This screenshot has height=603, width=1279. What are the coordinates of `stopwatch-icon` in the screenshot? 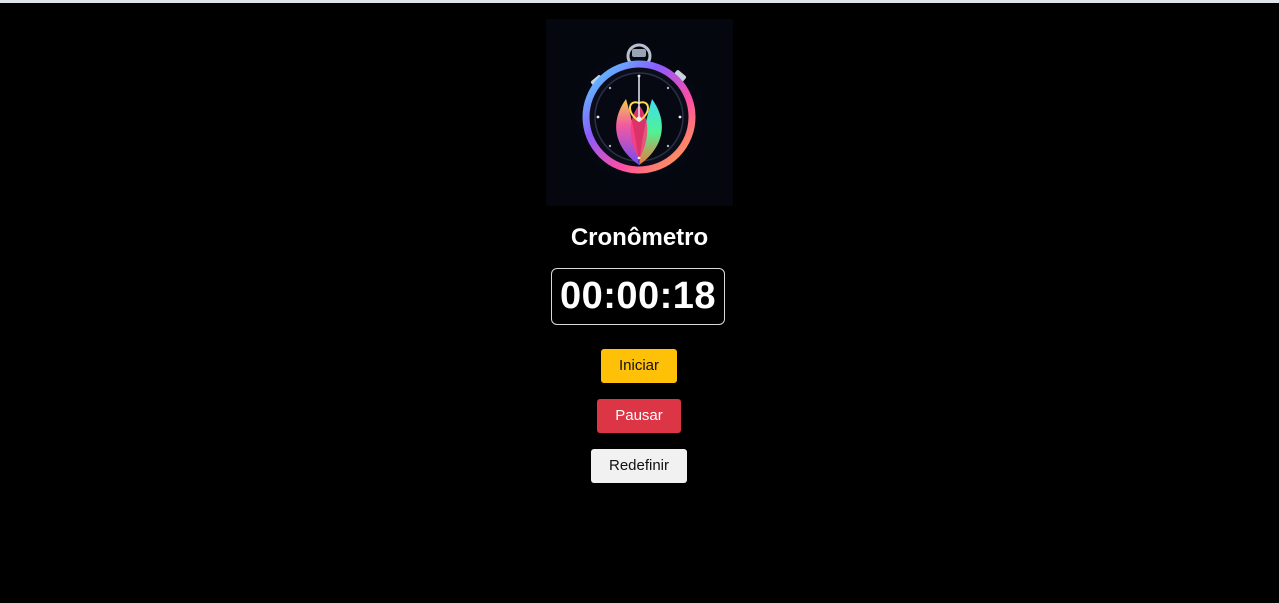 It's located at (639, 112).